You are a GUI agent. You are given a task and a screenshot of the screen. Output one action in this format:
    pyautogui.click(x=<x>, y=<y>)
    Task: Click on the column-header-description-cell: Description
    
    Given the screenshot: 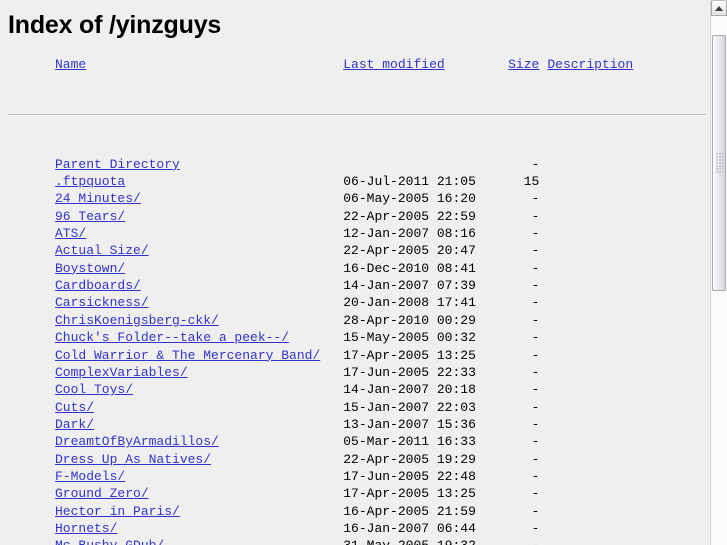 What is the action you would take?
    pyautogui.click(x=626, y=65)
    